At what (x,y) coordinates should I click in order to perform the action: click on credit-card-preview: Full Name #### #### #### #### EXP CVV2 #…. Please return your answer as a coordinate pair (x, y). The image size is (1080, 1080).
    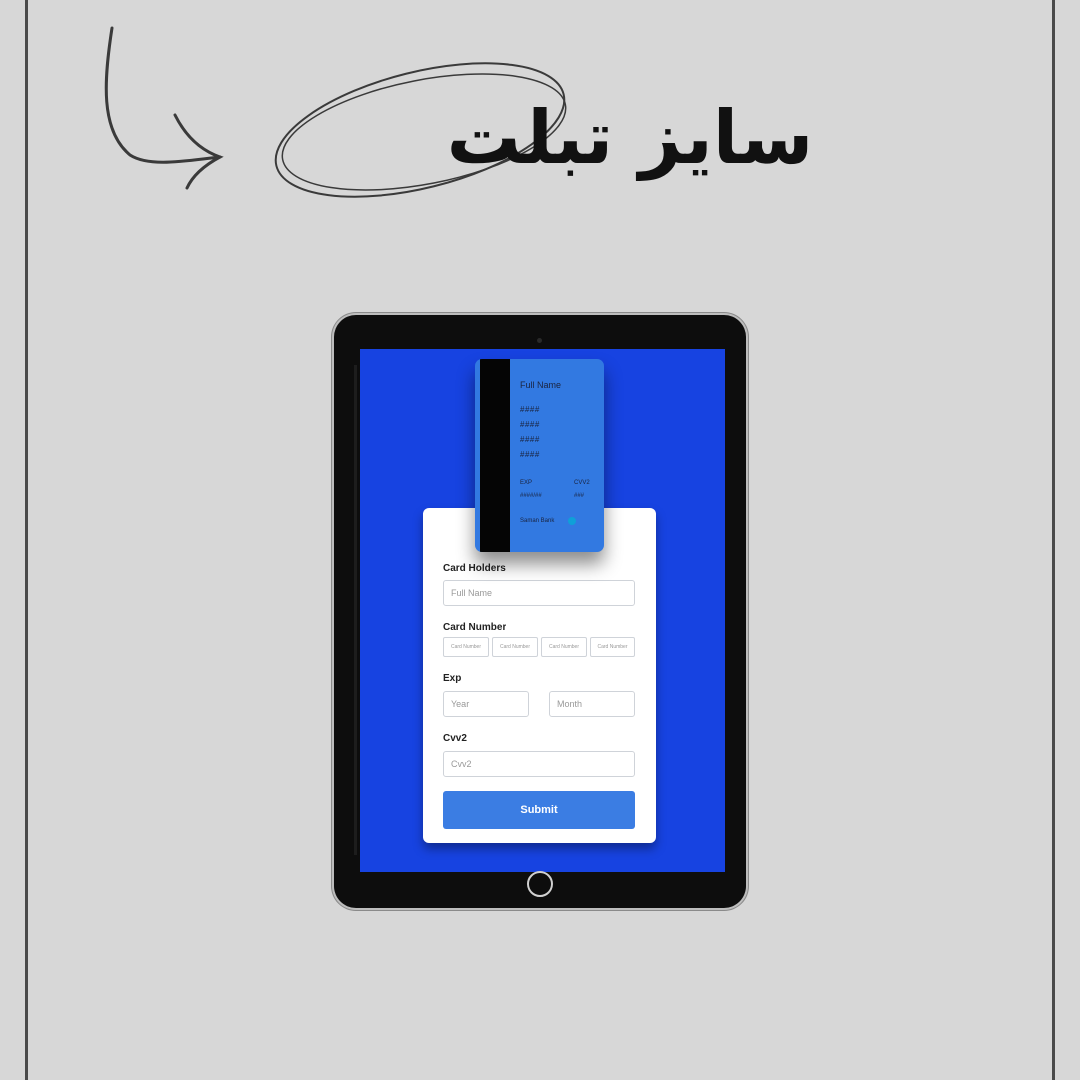
    Looking at the image, I should click on (539, 455).